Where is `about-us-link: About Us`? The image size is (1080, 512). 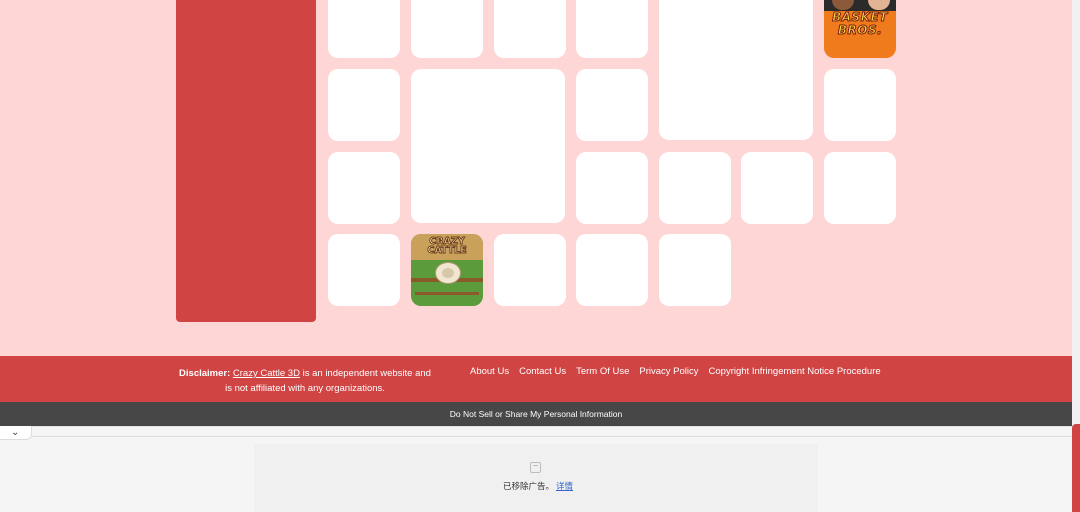
about-us-link: About Us is located at coordinates (489, 371).